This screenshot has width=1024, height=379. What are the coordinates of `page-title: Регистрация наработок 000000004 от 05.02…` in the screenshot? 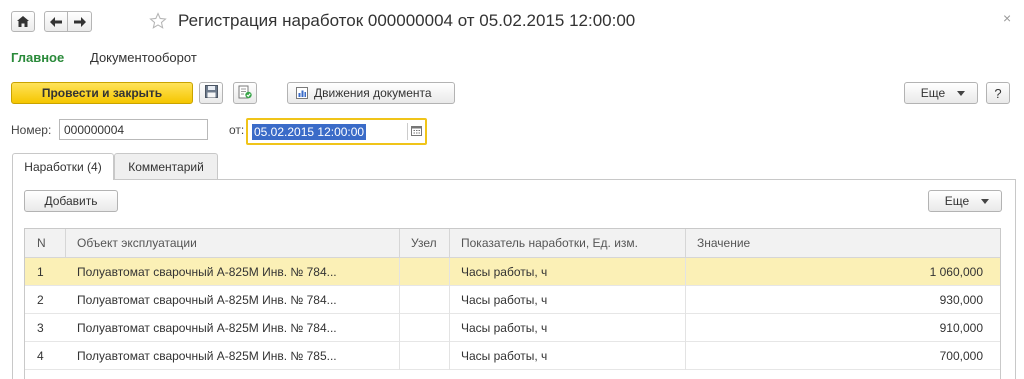 It's located at (407, 20).